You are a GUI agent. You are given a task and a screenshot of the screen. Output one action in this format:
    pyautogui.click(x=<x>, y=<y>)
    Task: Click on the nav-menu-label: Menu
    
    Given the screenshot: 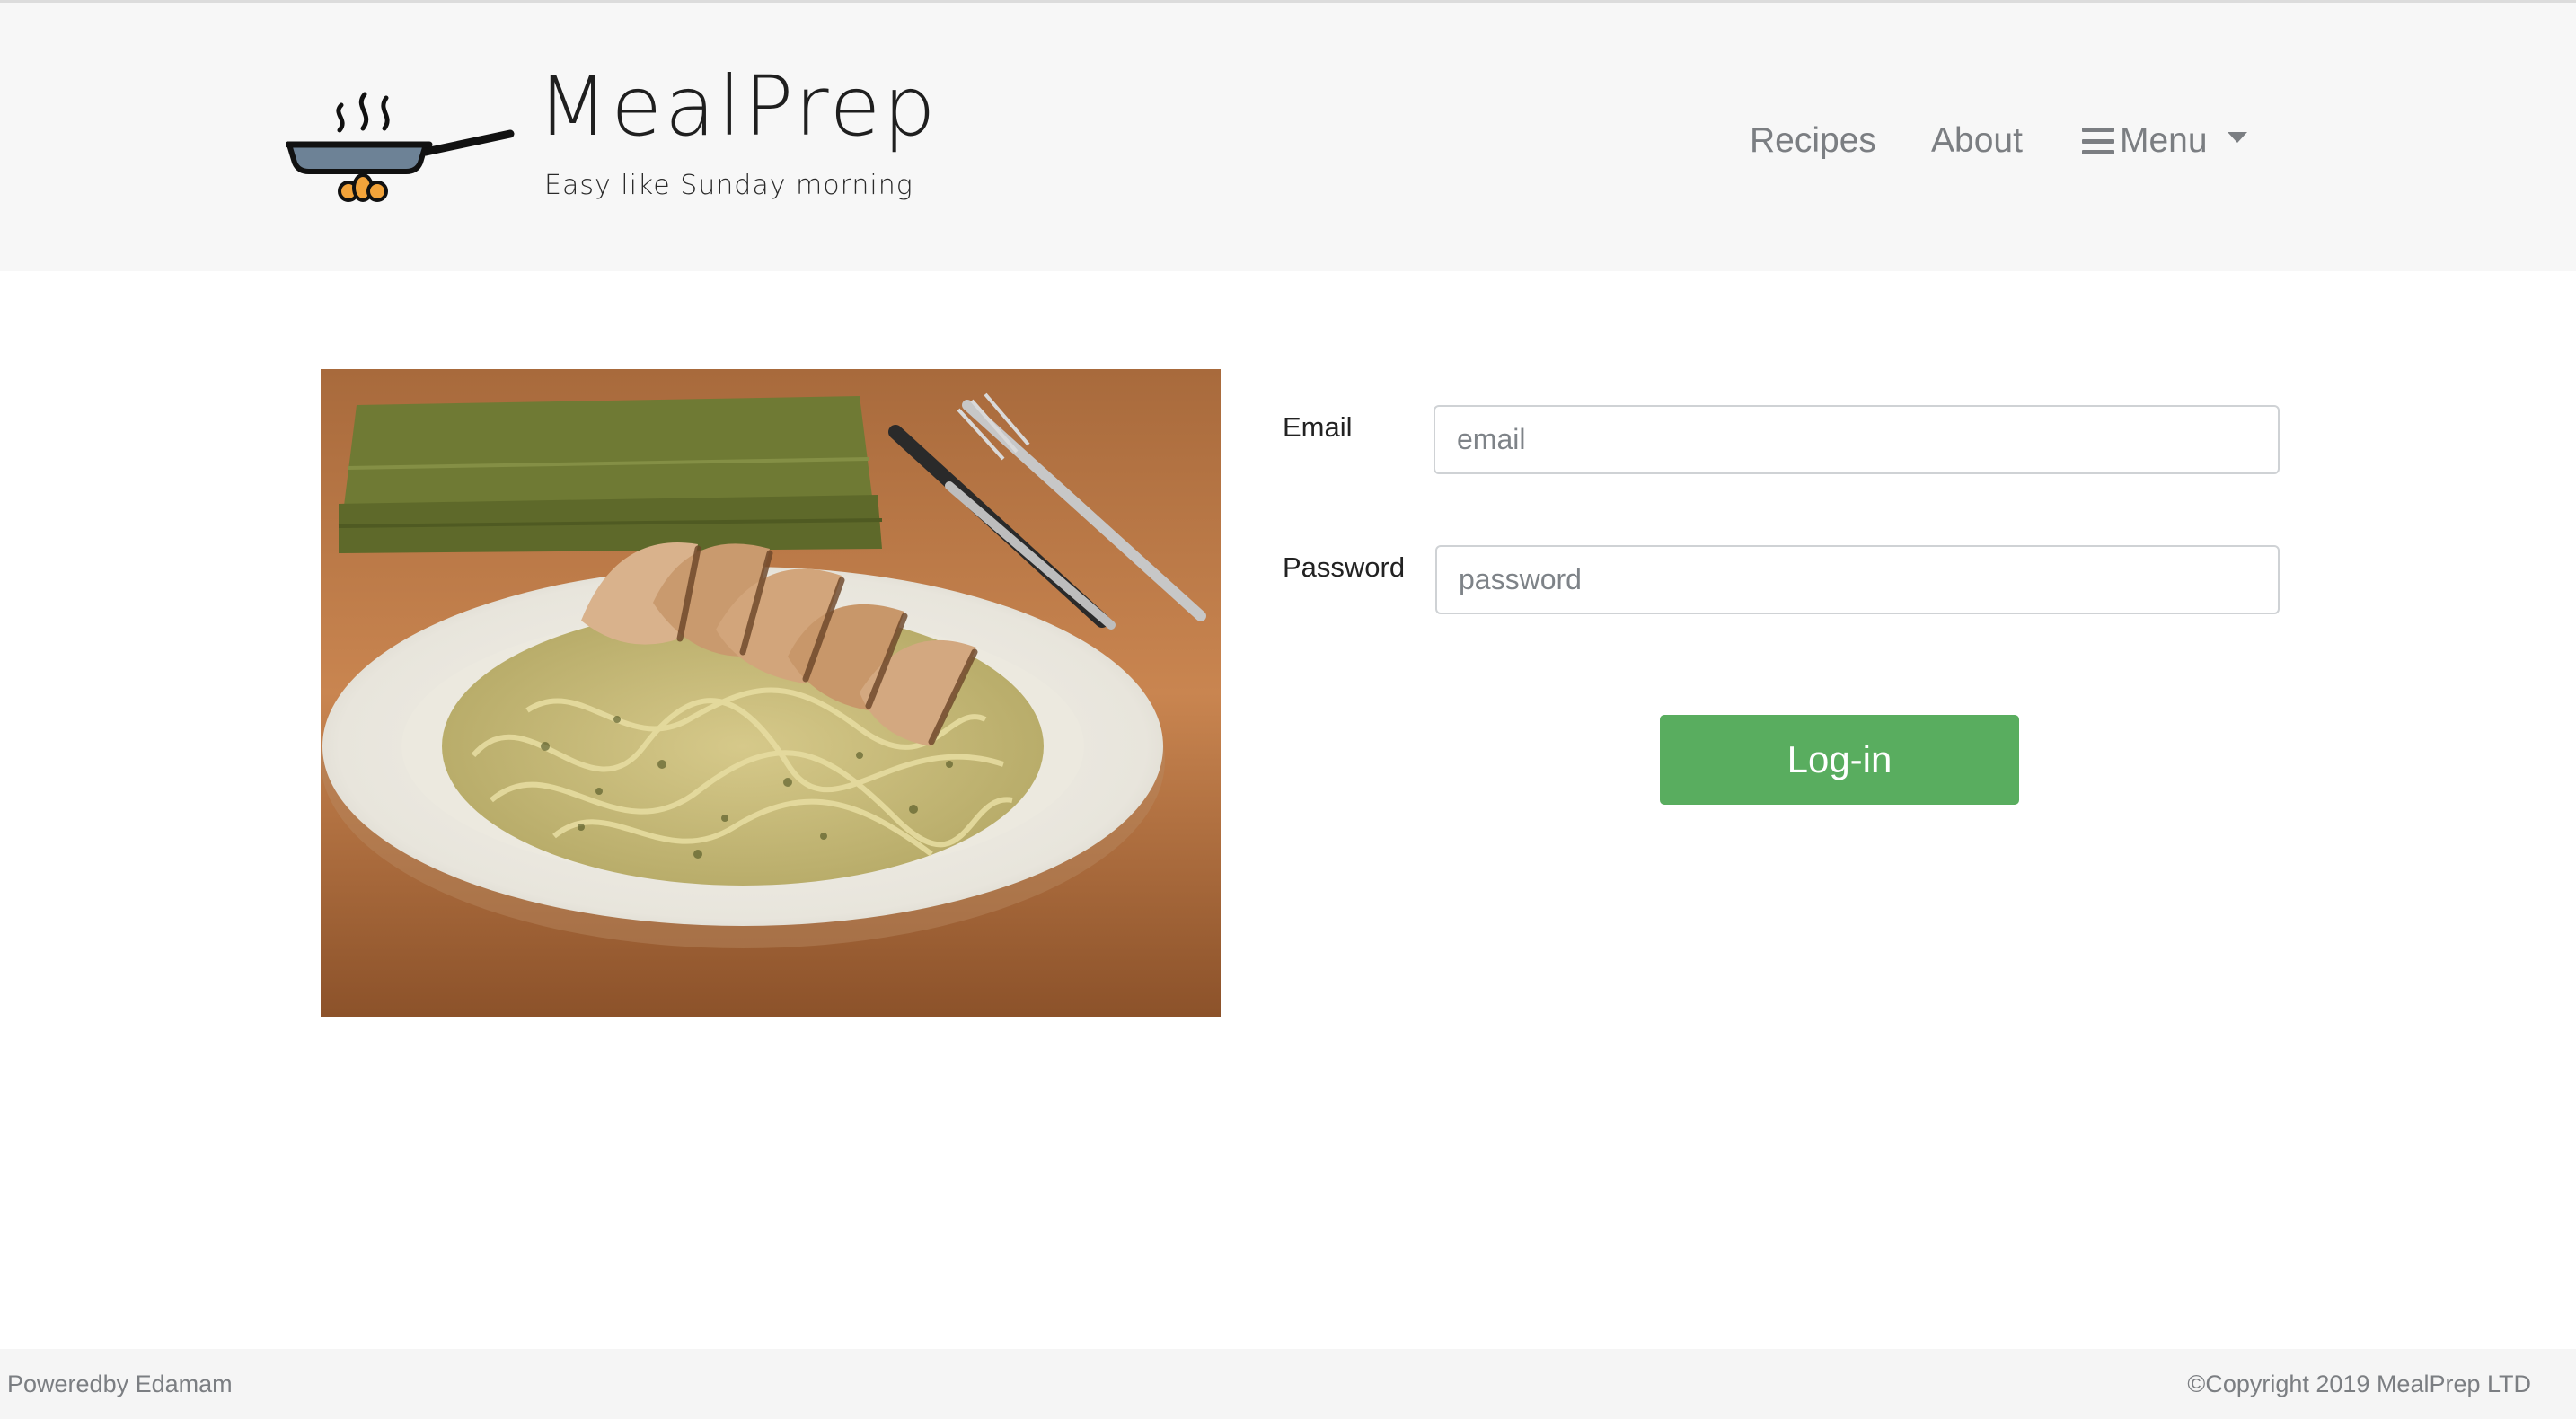 What is the action you would take?
    pyautogui.click(x=2164, y=141)
    